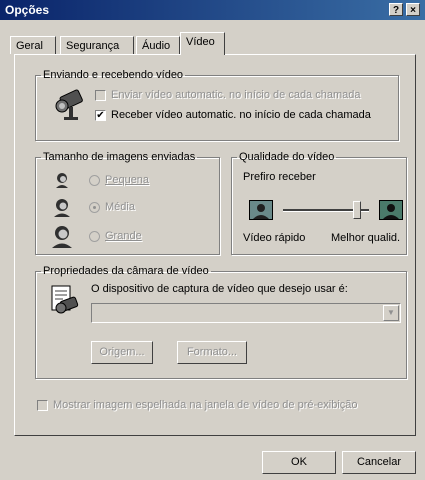 The image size is (425, 480). I want to click on prefer-label: Prefiro receber, so click(279, 177).